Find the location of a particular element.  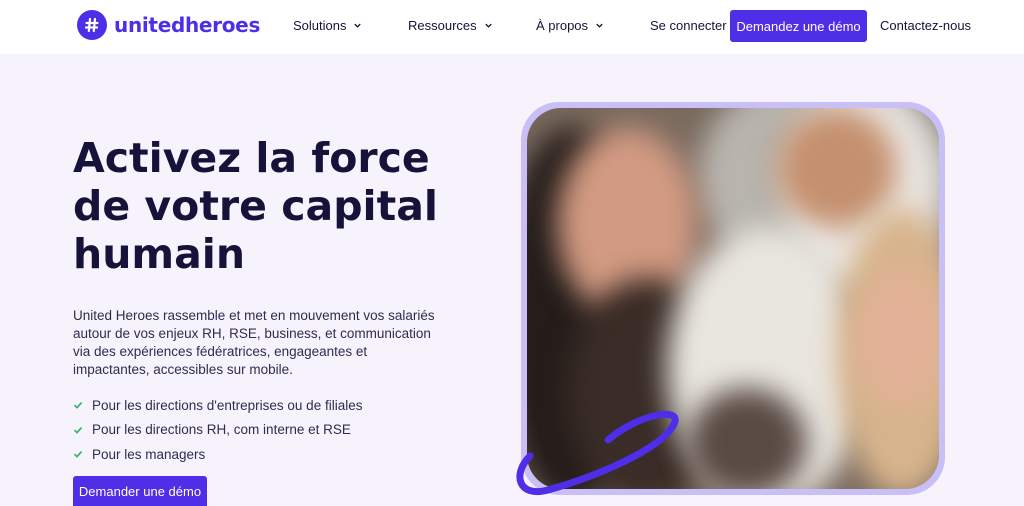

hero-title: Activez la force de votre capital humain is located at coordinates (273, 206).